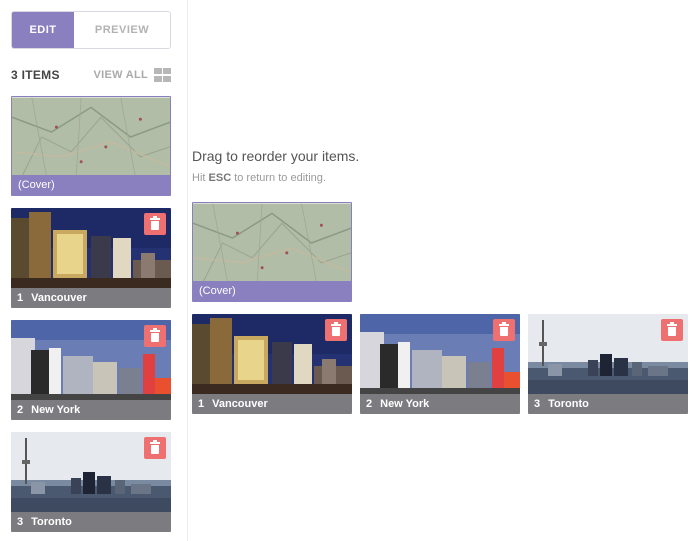 The image size is (700, 541). Describe the element at coordinates (608, 364) in the screenshot. I see `reorder-card-toronto: 3 Toronto` at that location.